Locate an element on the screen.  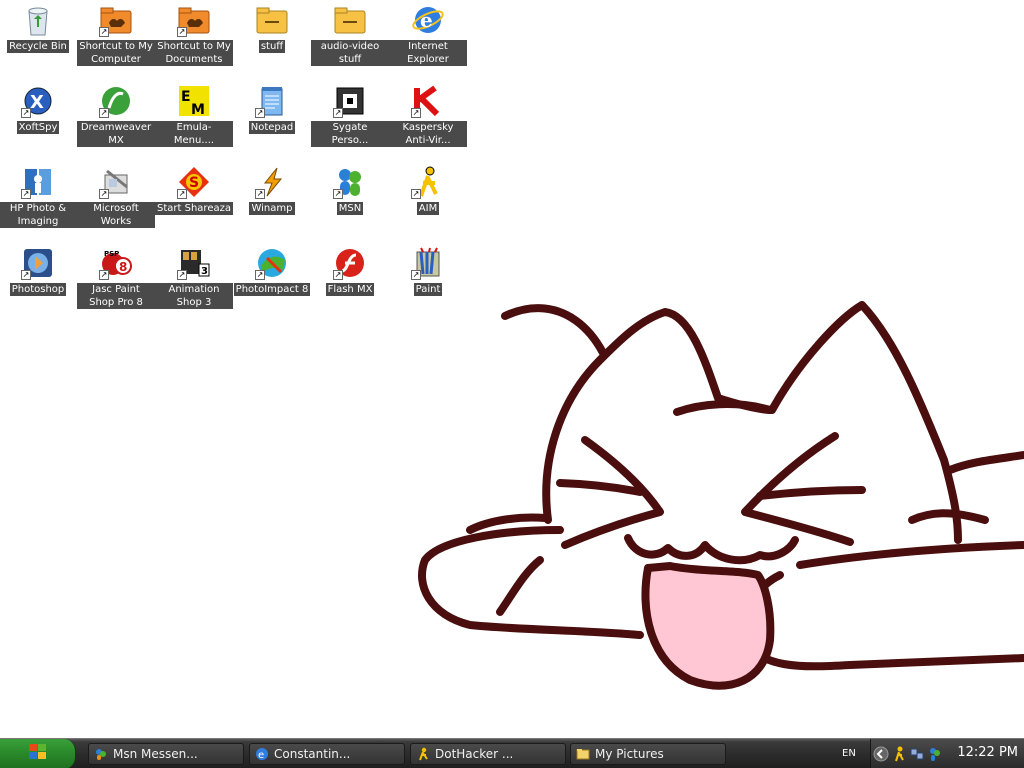
network-tray-icon is located at coordinates (917, 754).